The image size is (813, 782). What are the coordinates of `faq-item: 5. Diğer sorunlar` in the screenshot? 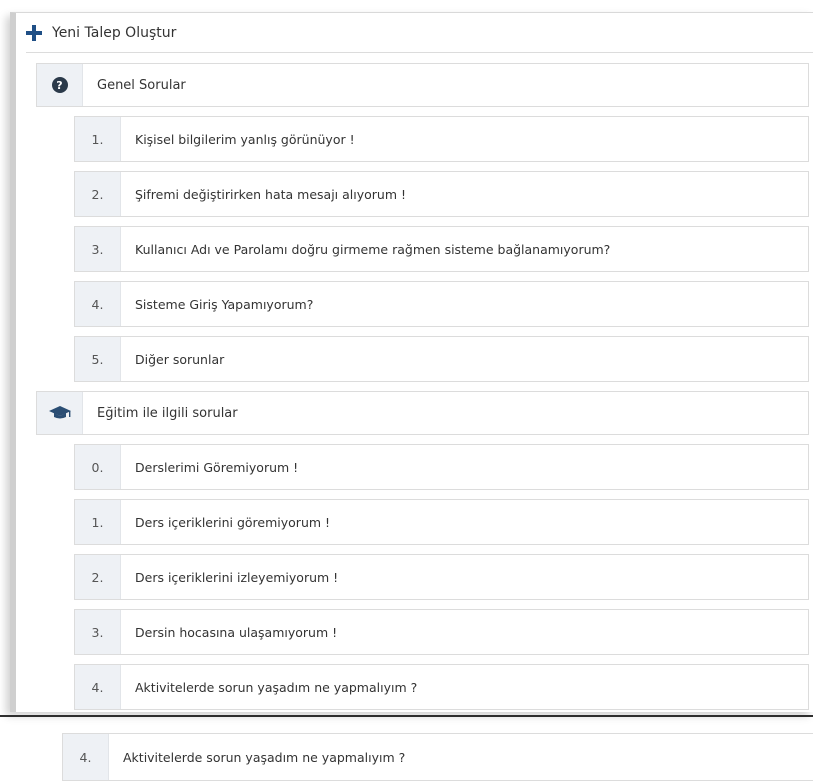 It's located at (441, 359).